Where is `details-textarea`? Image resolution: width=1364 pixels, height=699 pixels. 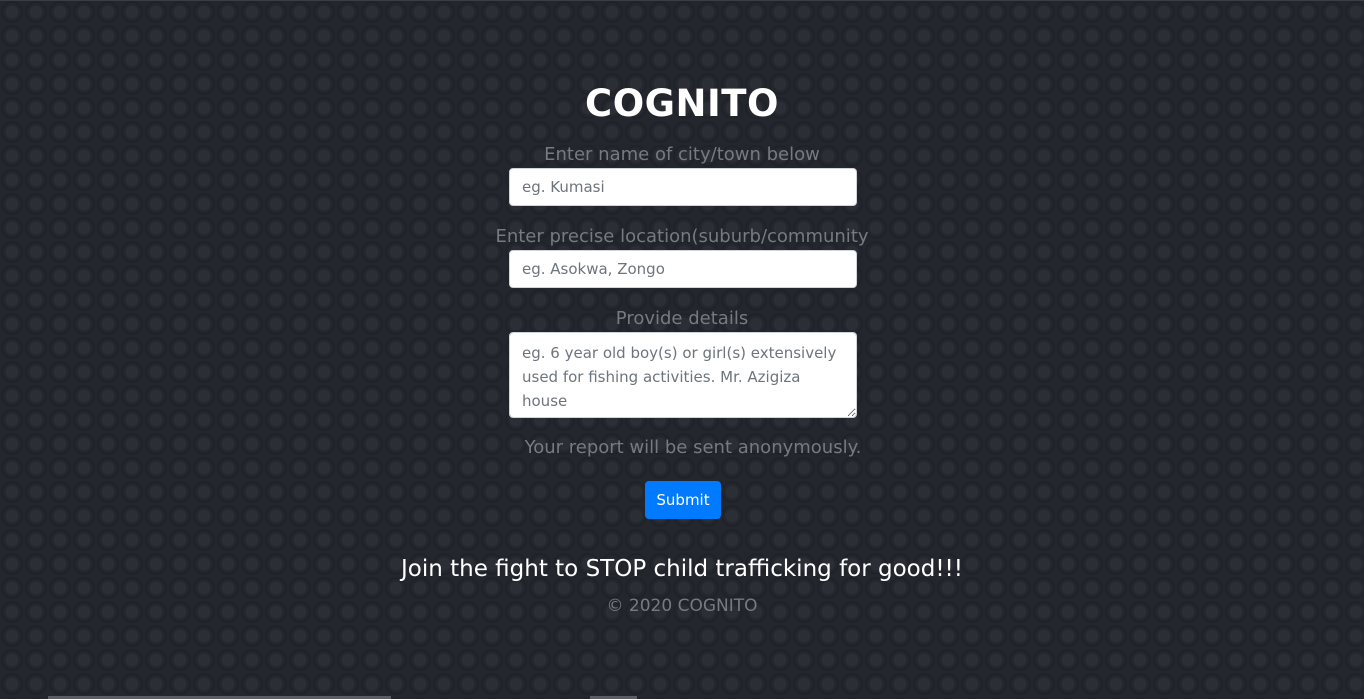
details-textarea is located at coordinates (683, 375).